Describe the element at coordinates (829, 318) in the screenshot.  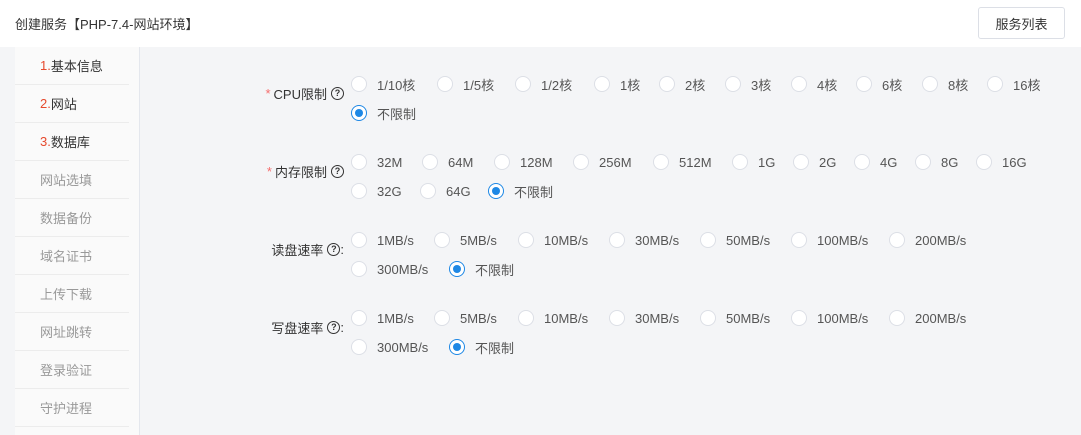
I see `write-rate-option: 100MB/s` at that location.